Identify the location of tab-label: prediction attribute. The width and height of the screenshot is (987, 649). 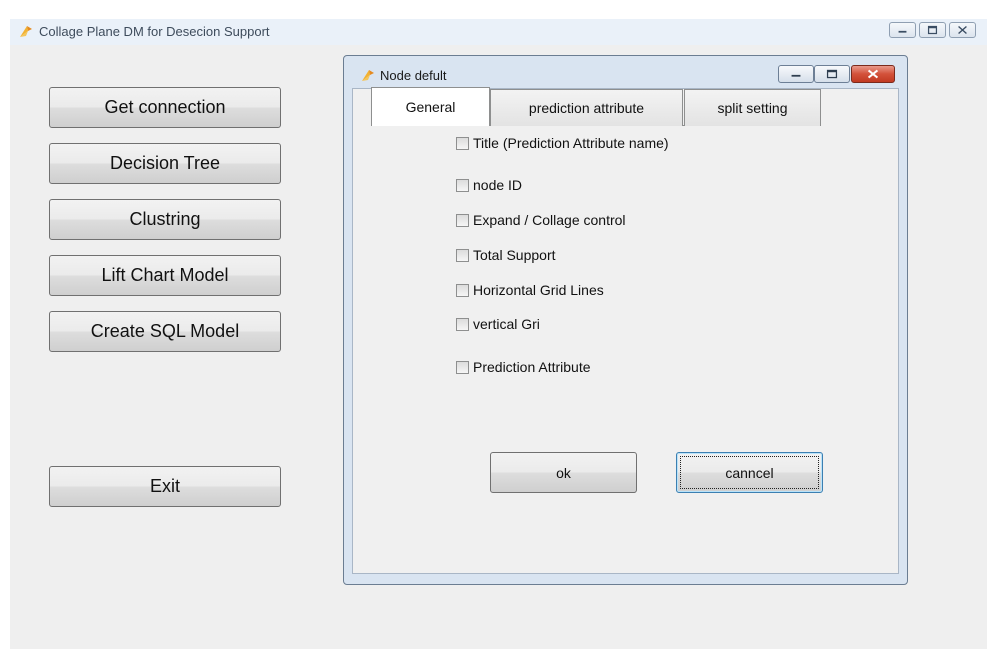
(586, 108).